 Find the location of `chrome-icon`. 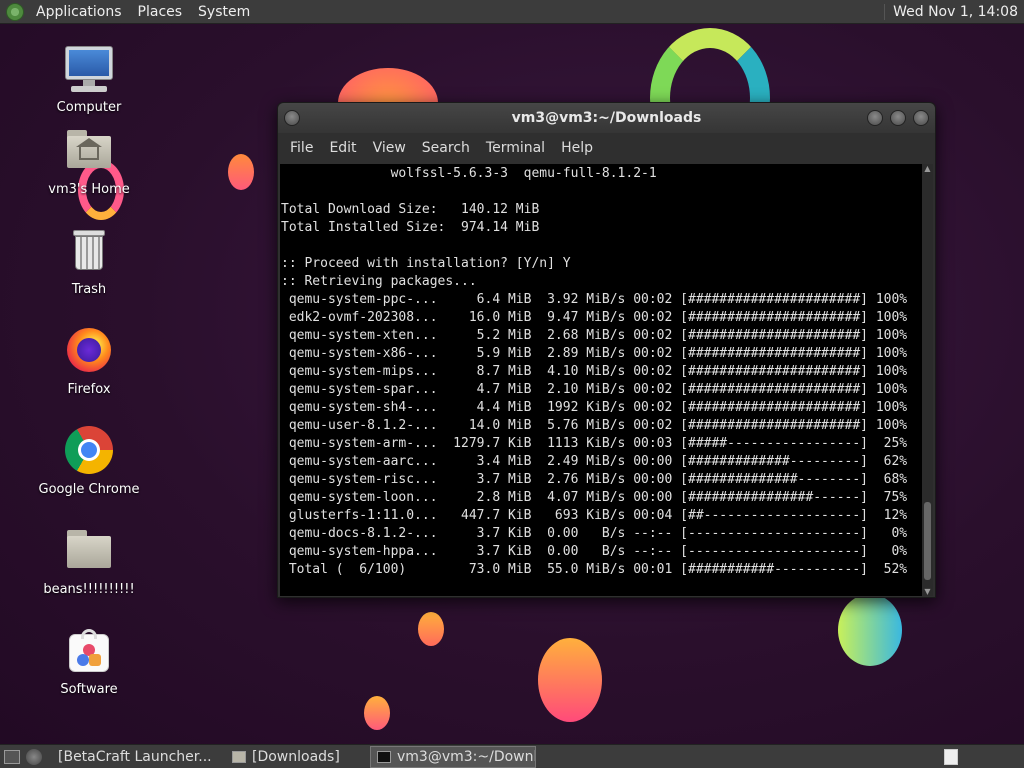

chrome-icon is located at coordinates (89, 452).